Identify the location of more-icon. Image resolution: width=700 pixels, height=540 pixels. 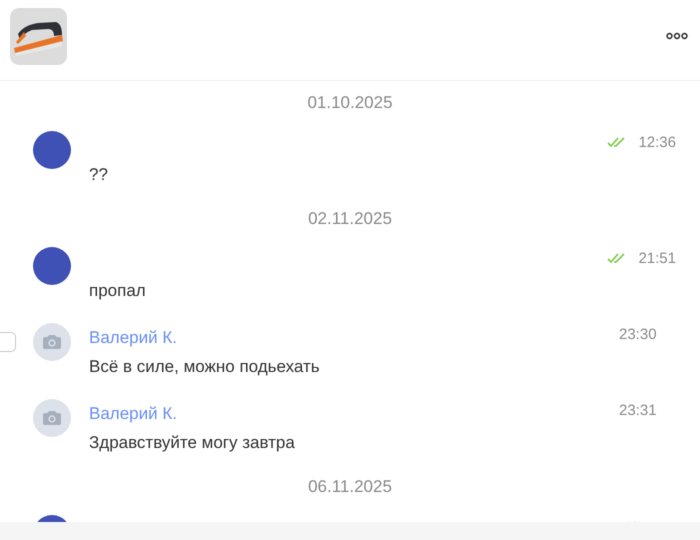
(677, 36).